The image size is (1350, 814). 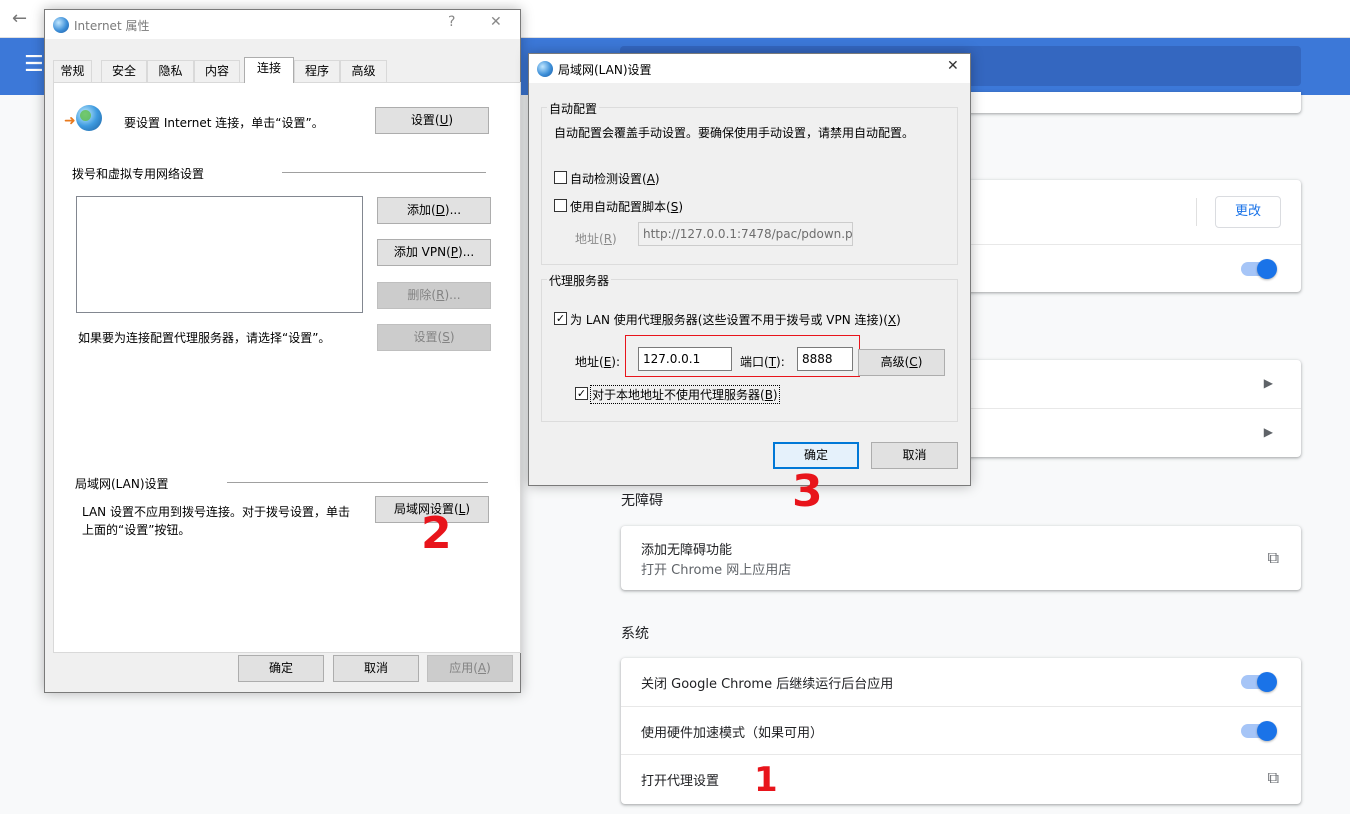 I want to click on tab-general: 常规, so click(x=72, y=71).